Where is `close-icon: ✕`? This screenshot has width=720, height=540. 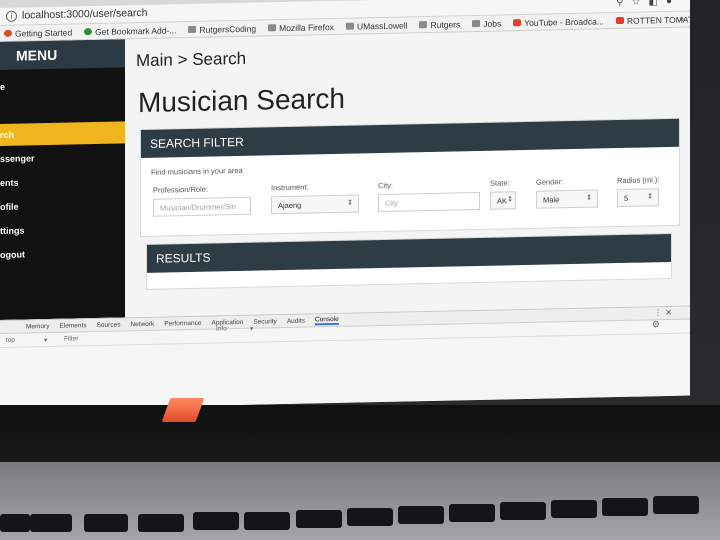 close-icon: ✕ is located at coordinates (668, 312).